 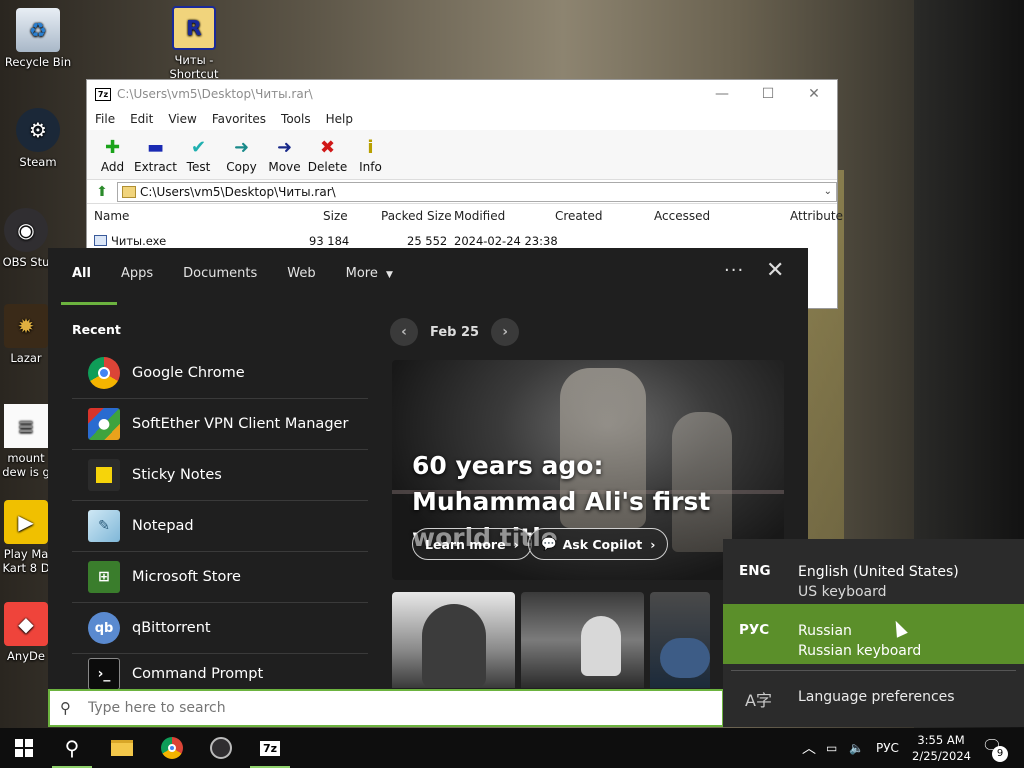 What do you see at coordinates (339, 119) in the screenshot?
I see `menu-help: Help` at bounding box center [339, 119].